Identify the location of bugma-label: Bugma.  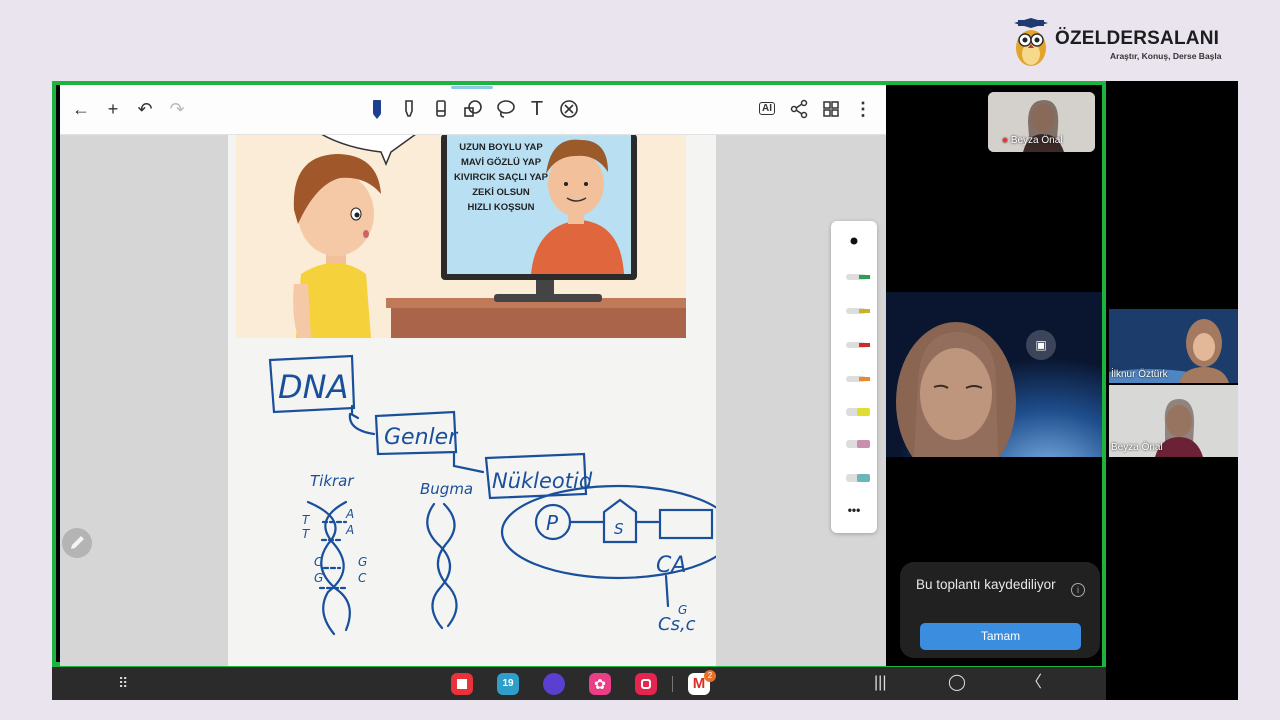
(446, 489).